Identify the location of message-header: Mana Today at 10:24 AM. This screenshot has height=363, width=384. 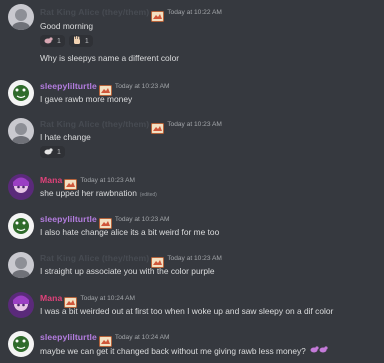
(87, 299).